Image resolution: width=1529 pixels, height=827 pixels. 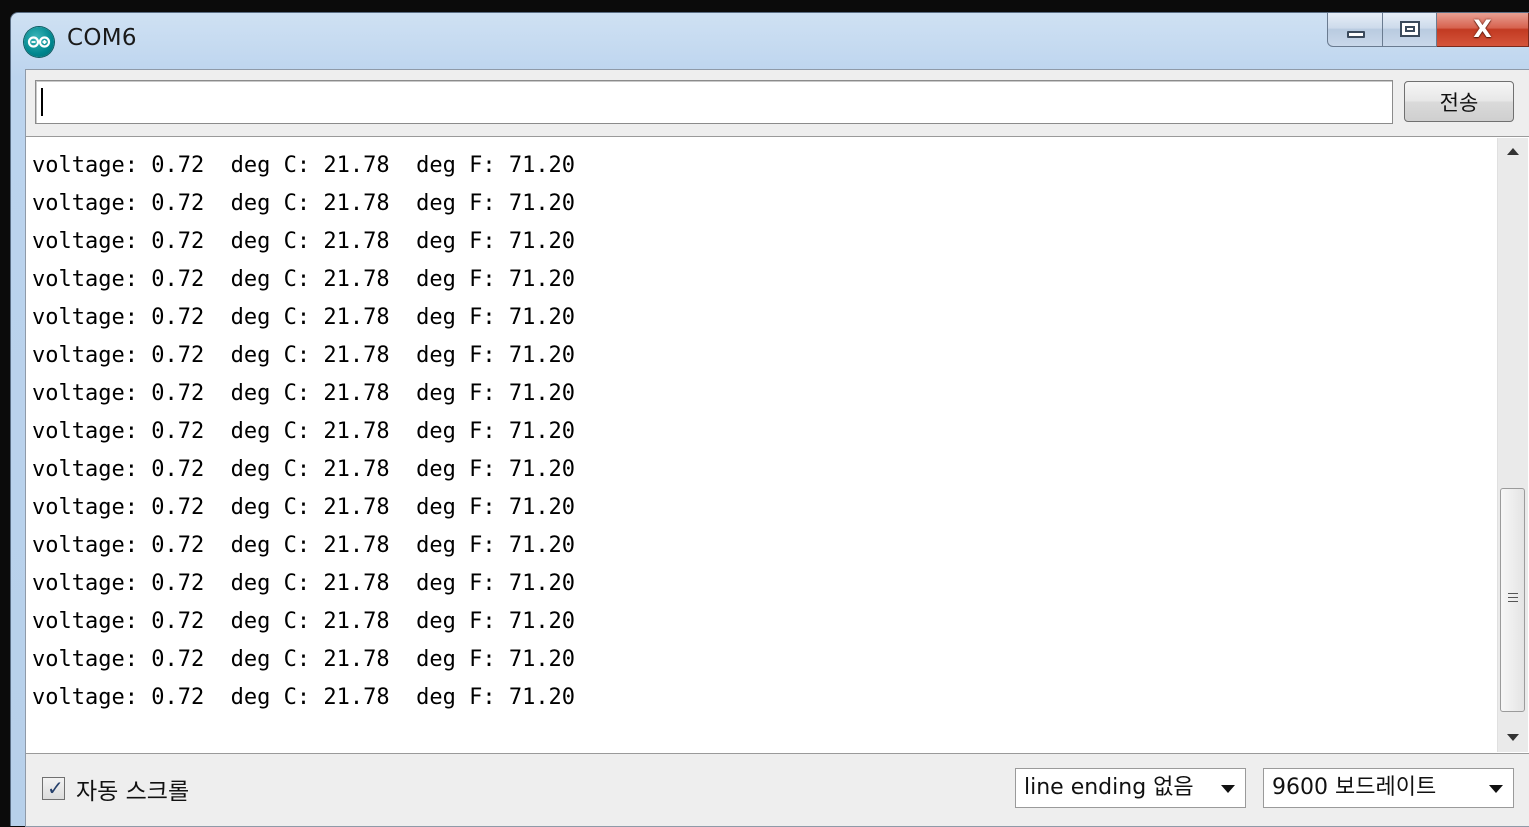 I want to click on restore-icon, so click(x=1410, y=29).